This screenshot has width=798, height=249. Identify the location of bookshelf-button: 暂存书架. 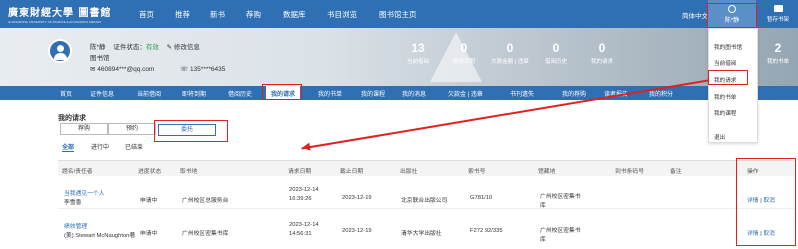
(778, 12).